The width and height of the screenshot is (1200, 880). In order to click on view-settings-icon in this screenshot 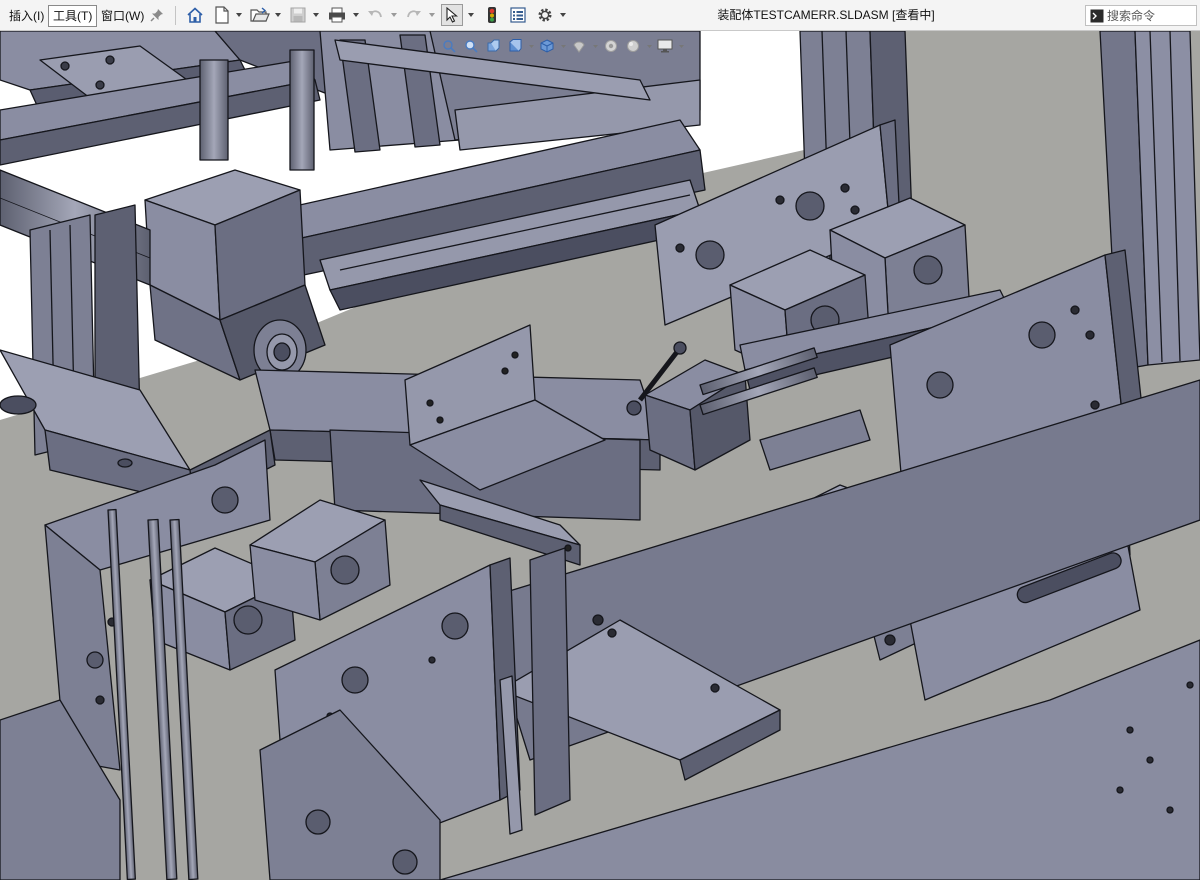, I will do `click(665, 46)`.